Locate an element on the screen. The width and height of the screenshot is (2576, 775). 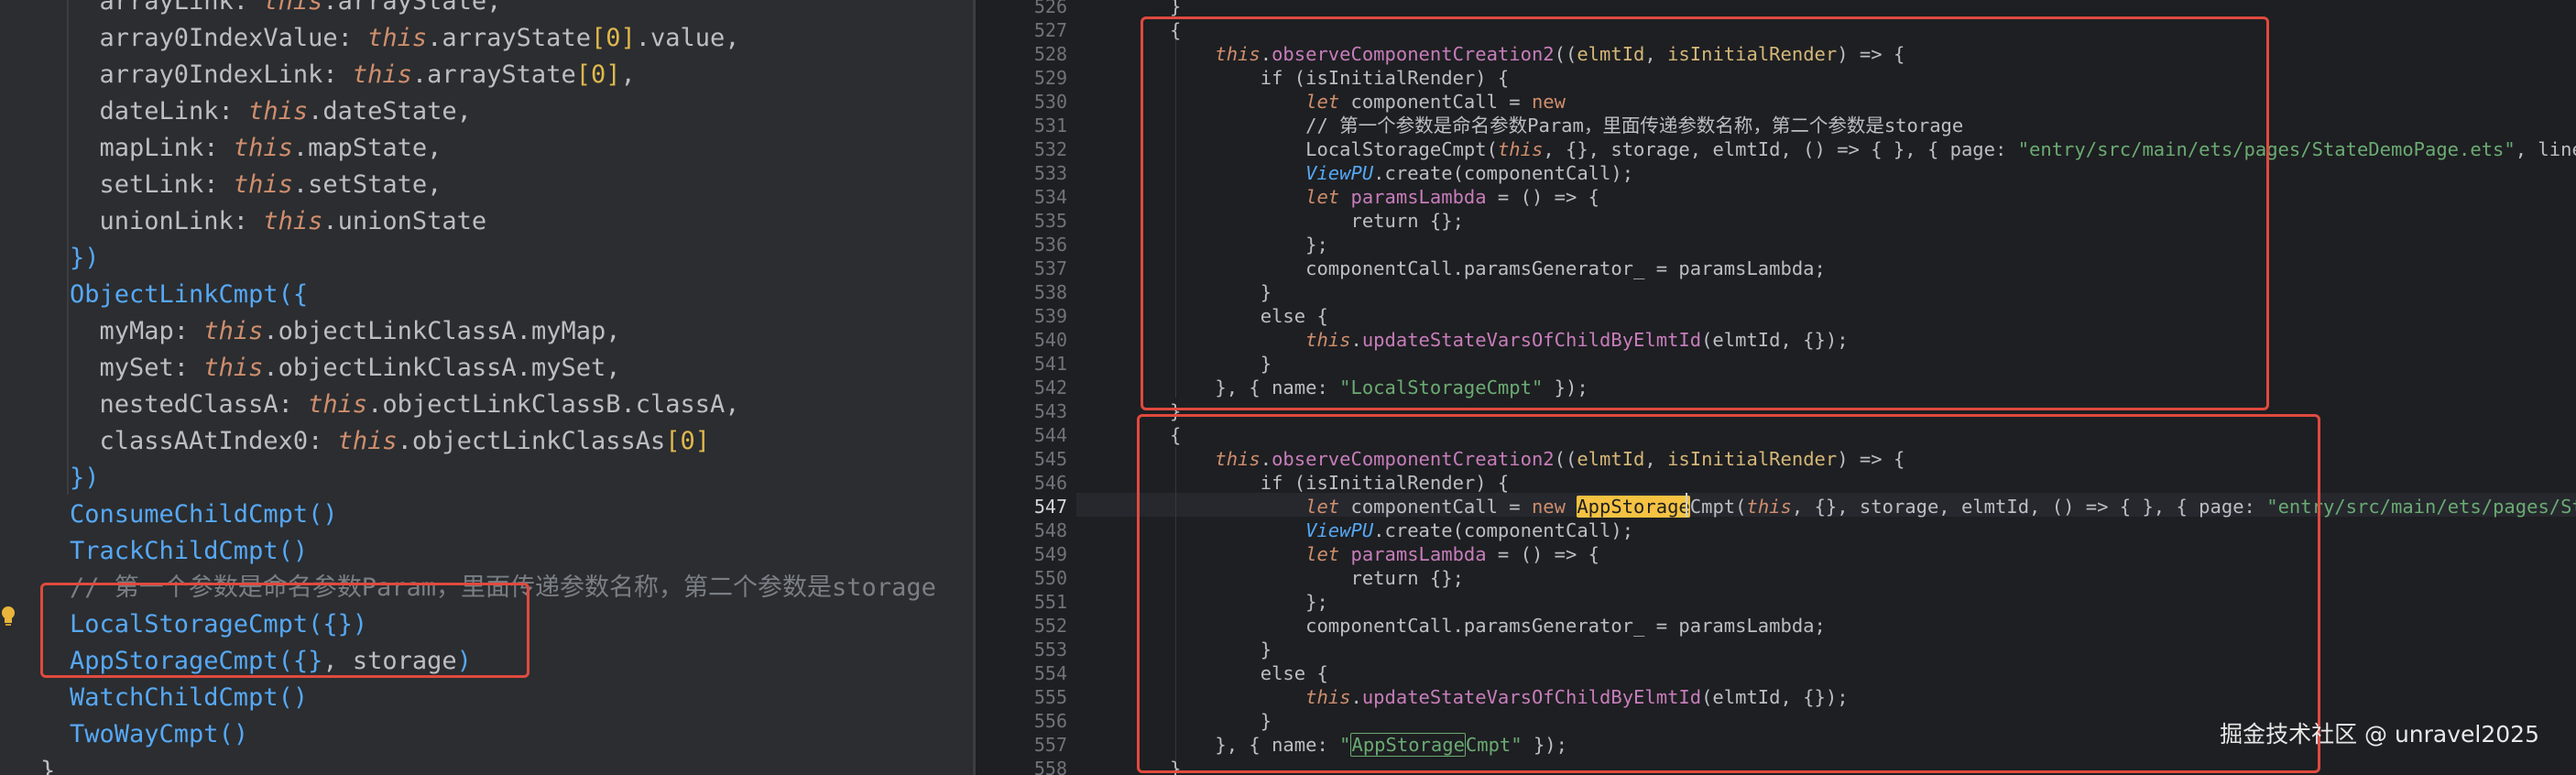
code-token: array0IndexLink: is located at coordinates (212, 74).